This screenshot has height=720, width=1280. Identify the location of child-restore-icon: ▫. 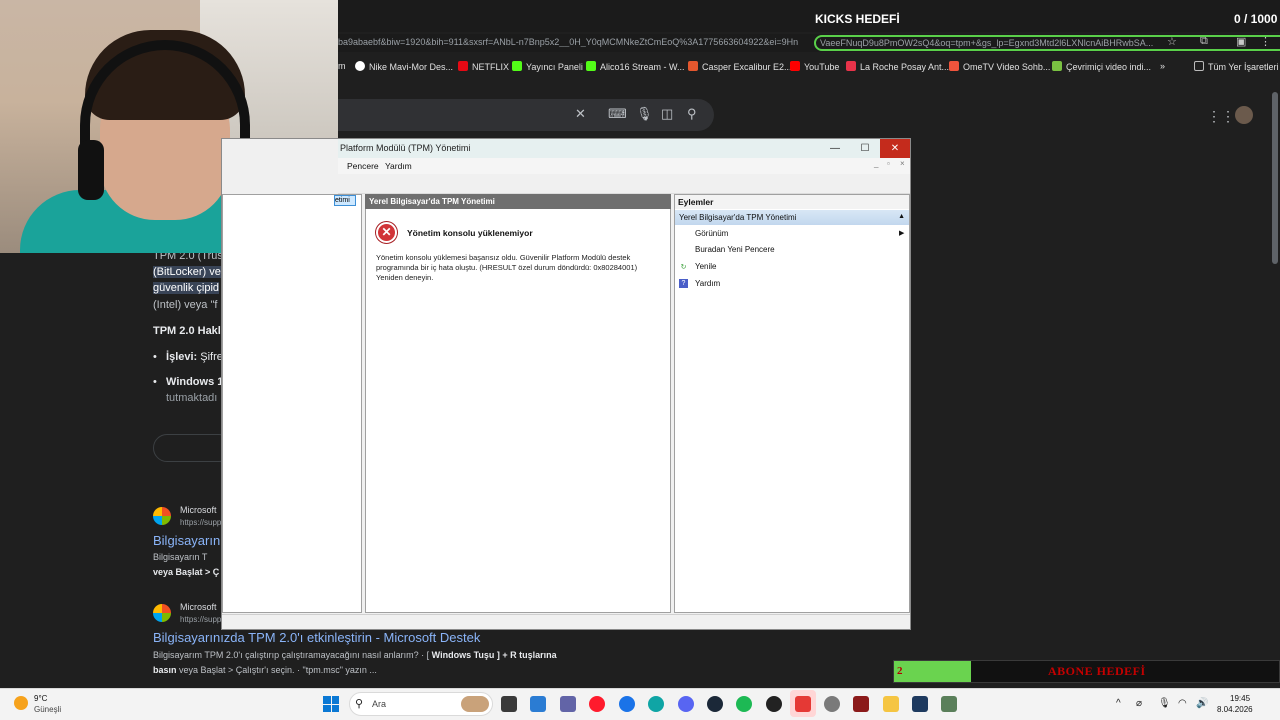
(888, 163).